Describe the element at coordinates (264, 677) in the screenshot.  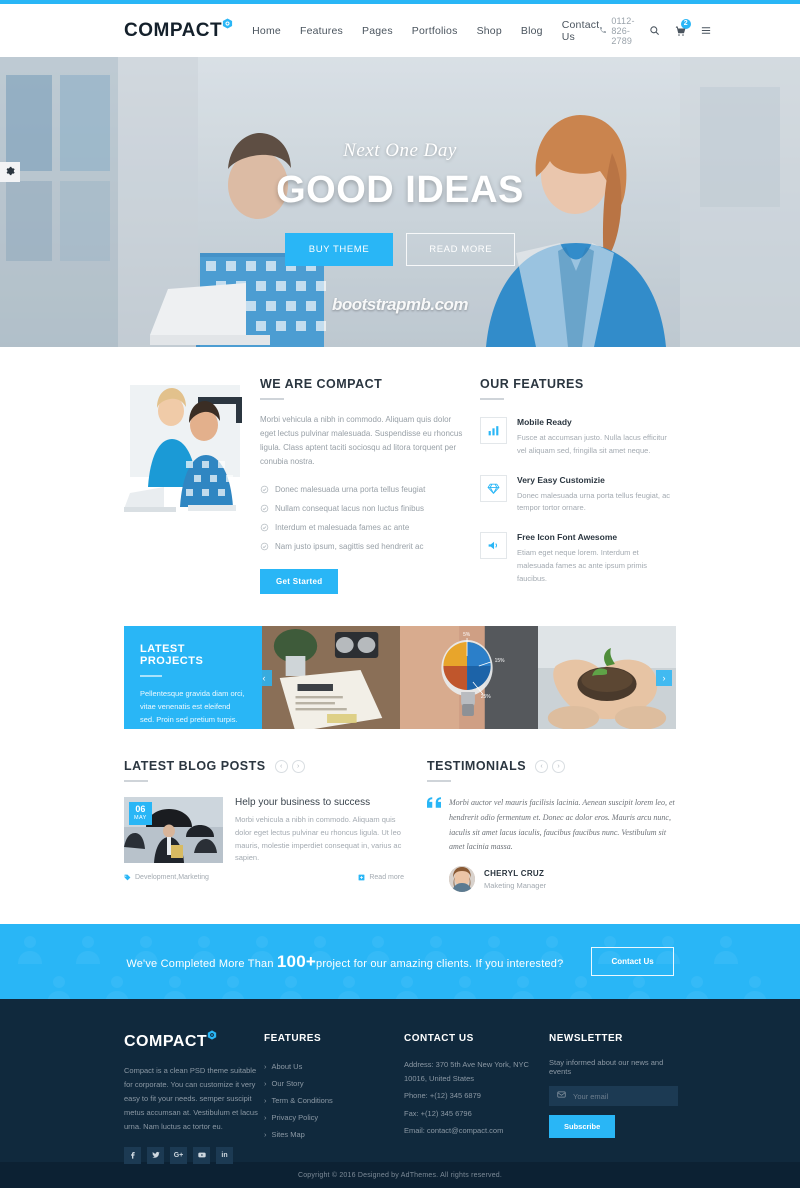
I see `projects-prev-arrow: ‹` at that location.